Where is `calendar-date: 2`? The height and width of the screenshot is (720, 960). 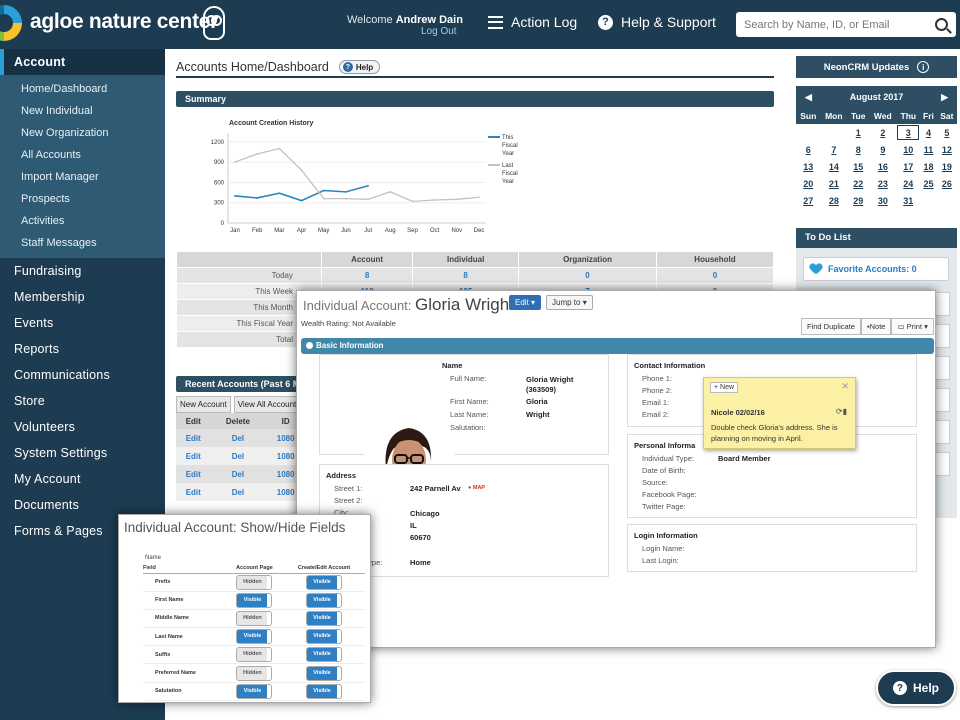 calendar-date: 2 is located at coordinates (882, 132).